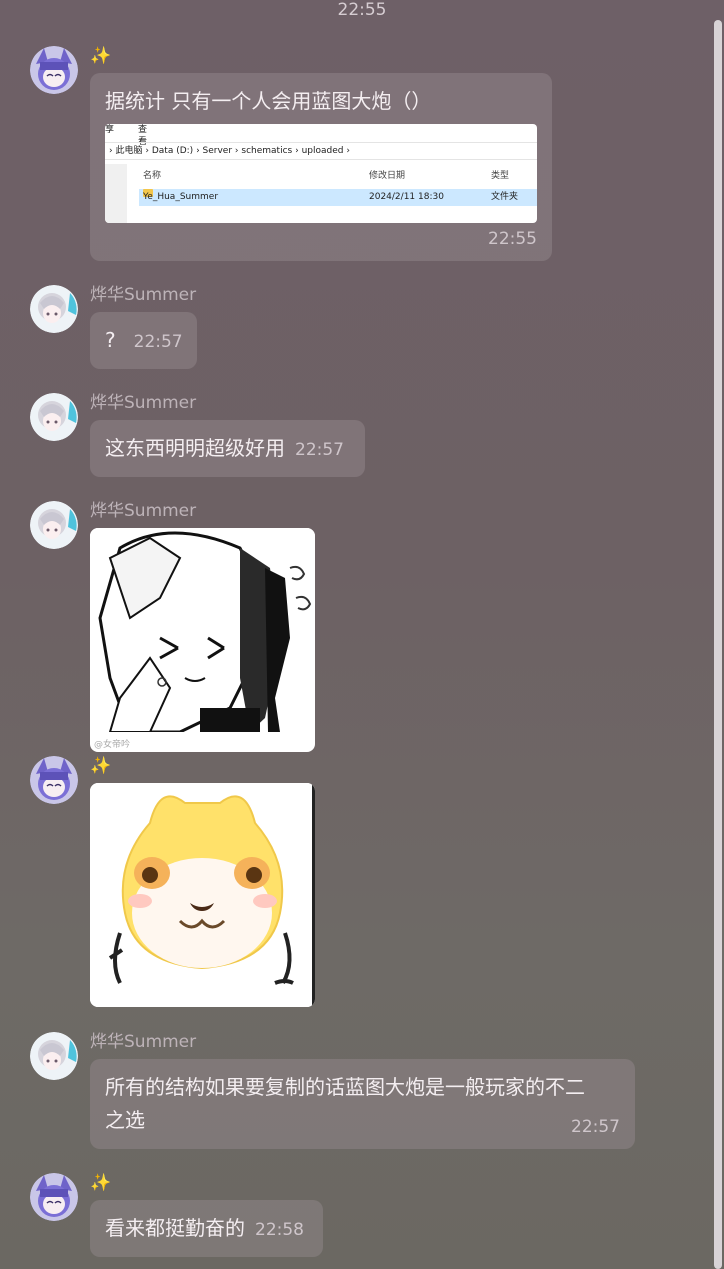 This screenshot has height=1269, width=724. What do you see at coordinates (202, 895) in the screenshot?
I see `sticker-shiba-image` at bounding box center [202, 895].